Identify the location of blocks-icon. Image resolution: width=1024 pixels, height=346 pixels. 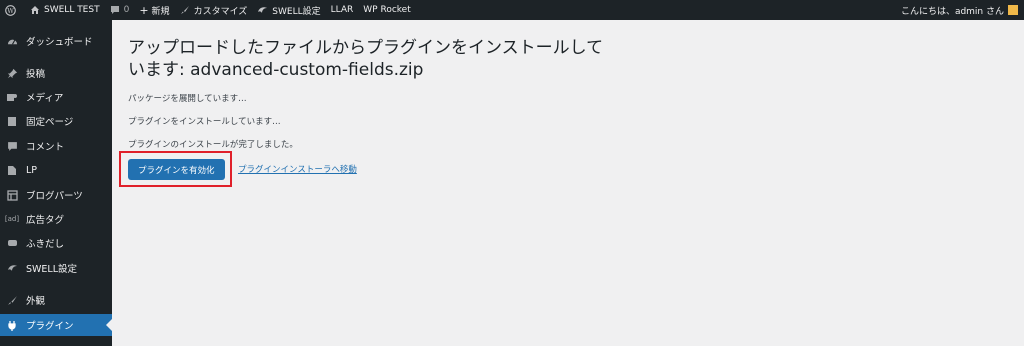
(12, 195).